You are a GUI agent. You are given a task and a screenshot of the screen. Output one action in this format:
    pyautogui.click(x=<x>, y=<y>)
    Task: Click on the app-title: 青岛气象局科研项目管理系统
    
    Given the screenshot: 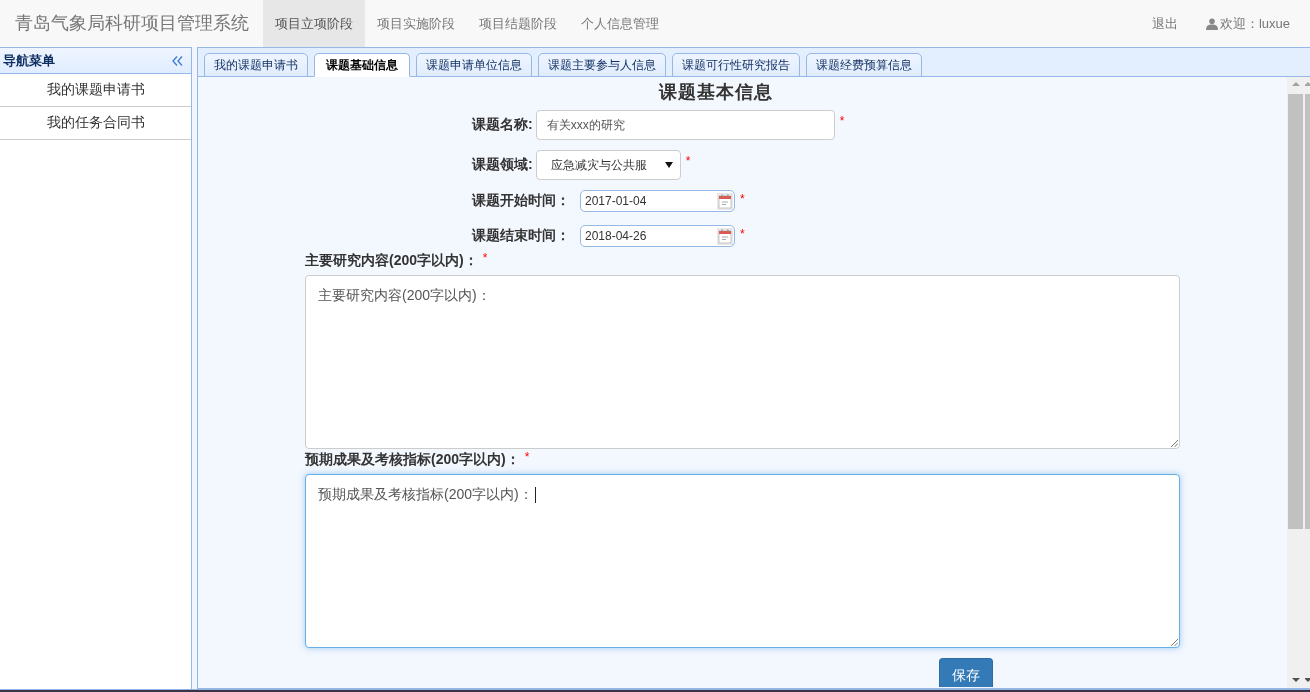 What is the action you would take?
    pyautogui.click(x=132, y=23)
    